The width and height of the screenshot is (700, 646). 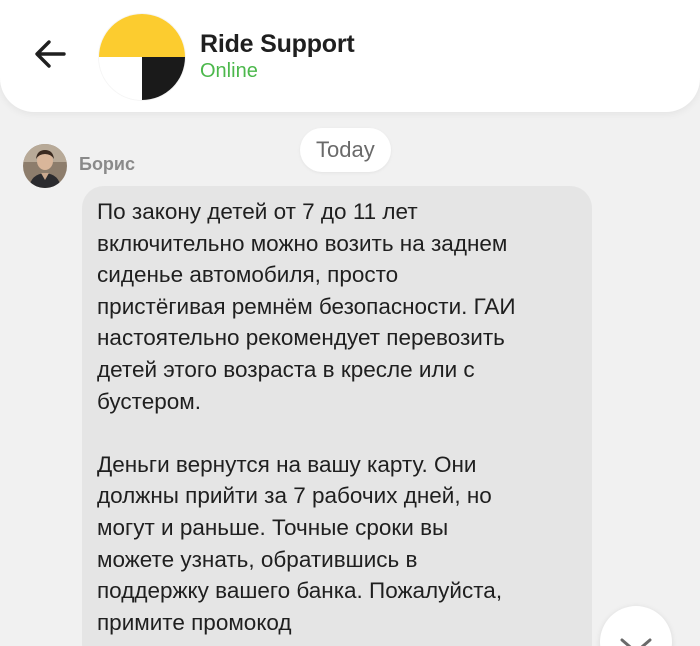 I want to click on online-status: Online, so click(x=229, y=71).